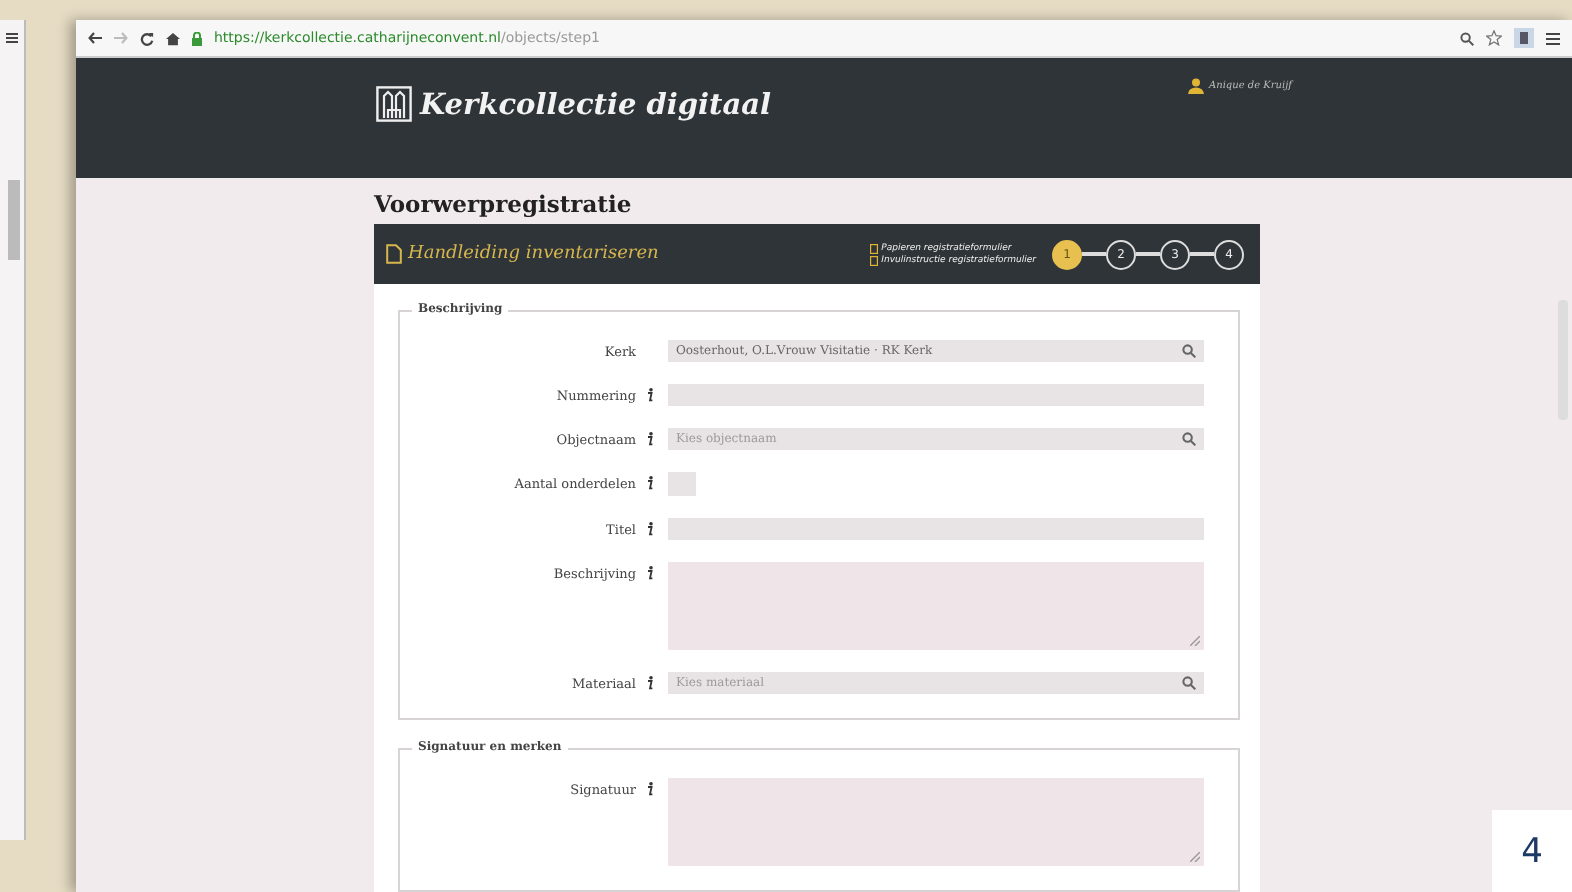 The width and height of the screenshot is (1572, 892). What do you see at coordinates (95, 38) in the screenshot?
I see `back-icon` at bounding box center [95, 38].